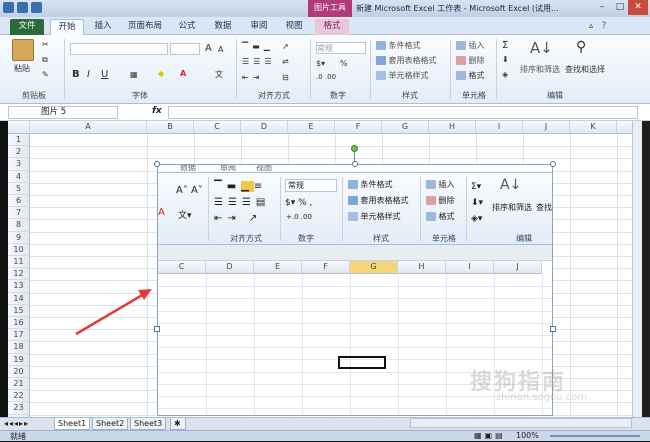  What do you see at coordinates (217, 127) in the screenshot?
I see `column-header: C` at bounding box center [217, 127].